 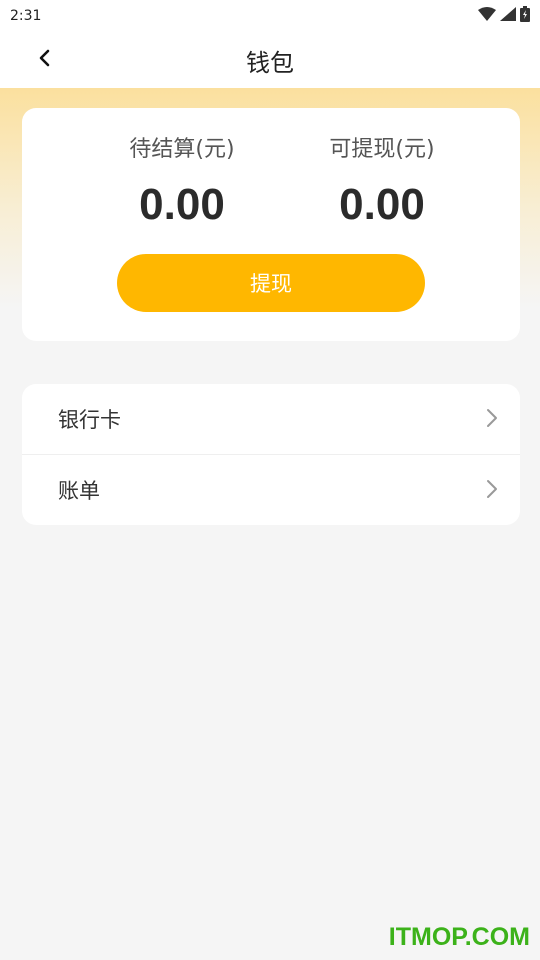 I want to click on page-title: 钱包, so click(x=270, y=62).